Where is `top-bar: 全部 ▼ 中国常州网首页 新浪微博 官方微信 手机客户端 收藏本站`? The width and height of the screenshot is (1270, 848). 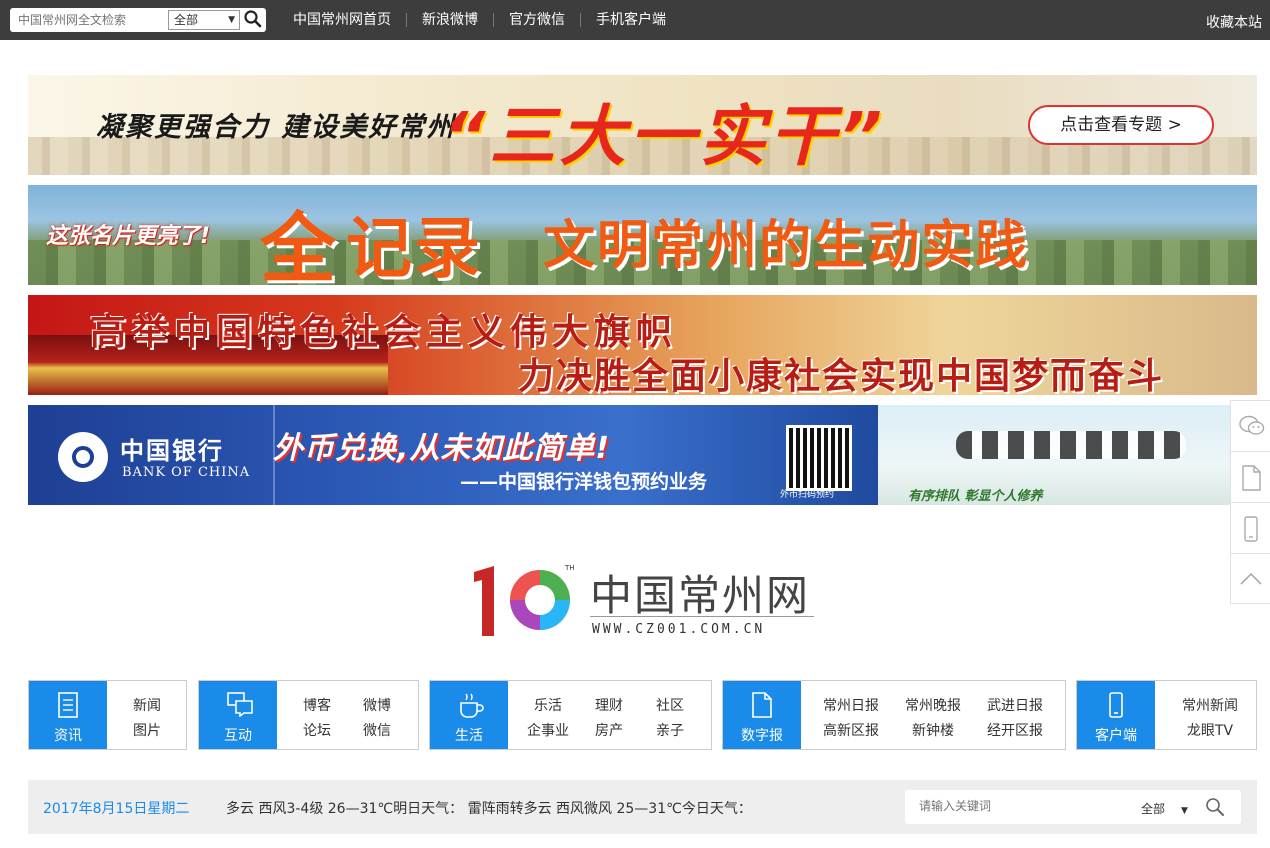
top-bar: 全部 ▼ 中国常州网首页 新浪微博 官方微信 手机客户端 收藏本站 is located at coordinates (635, 20).